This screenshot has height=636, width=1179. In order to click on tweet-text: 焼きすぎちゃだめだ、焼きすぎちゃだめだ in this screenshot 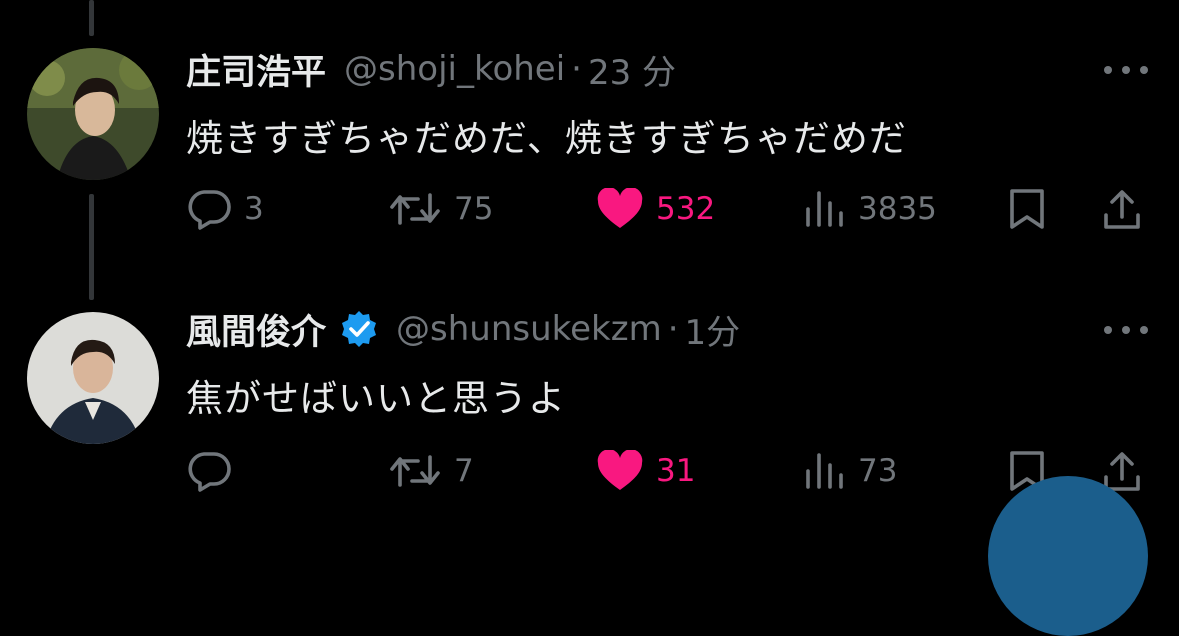, I will do `click(546, 138)`.